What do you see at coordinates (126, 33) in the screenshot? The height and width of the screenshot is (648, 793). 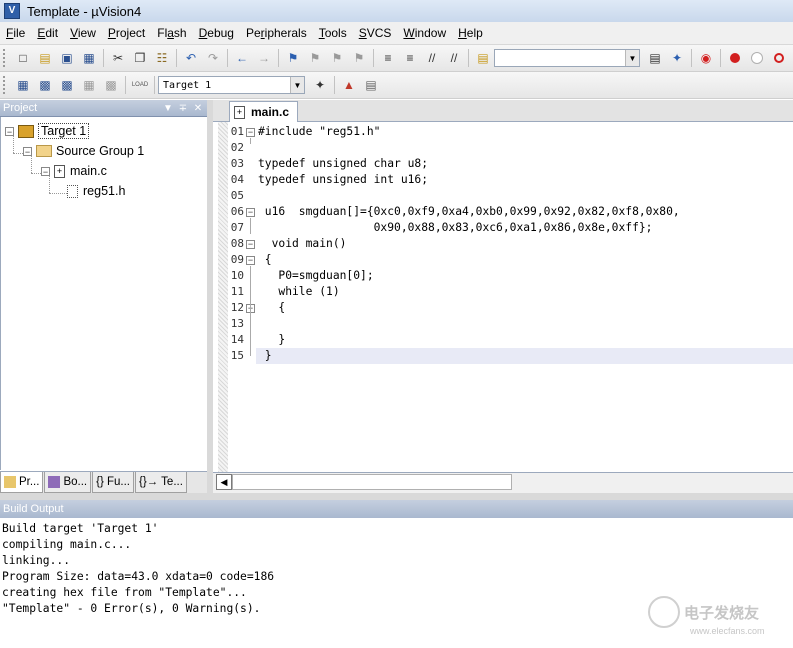 I see `menu-project: Project` at bounding box center [126, 33].